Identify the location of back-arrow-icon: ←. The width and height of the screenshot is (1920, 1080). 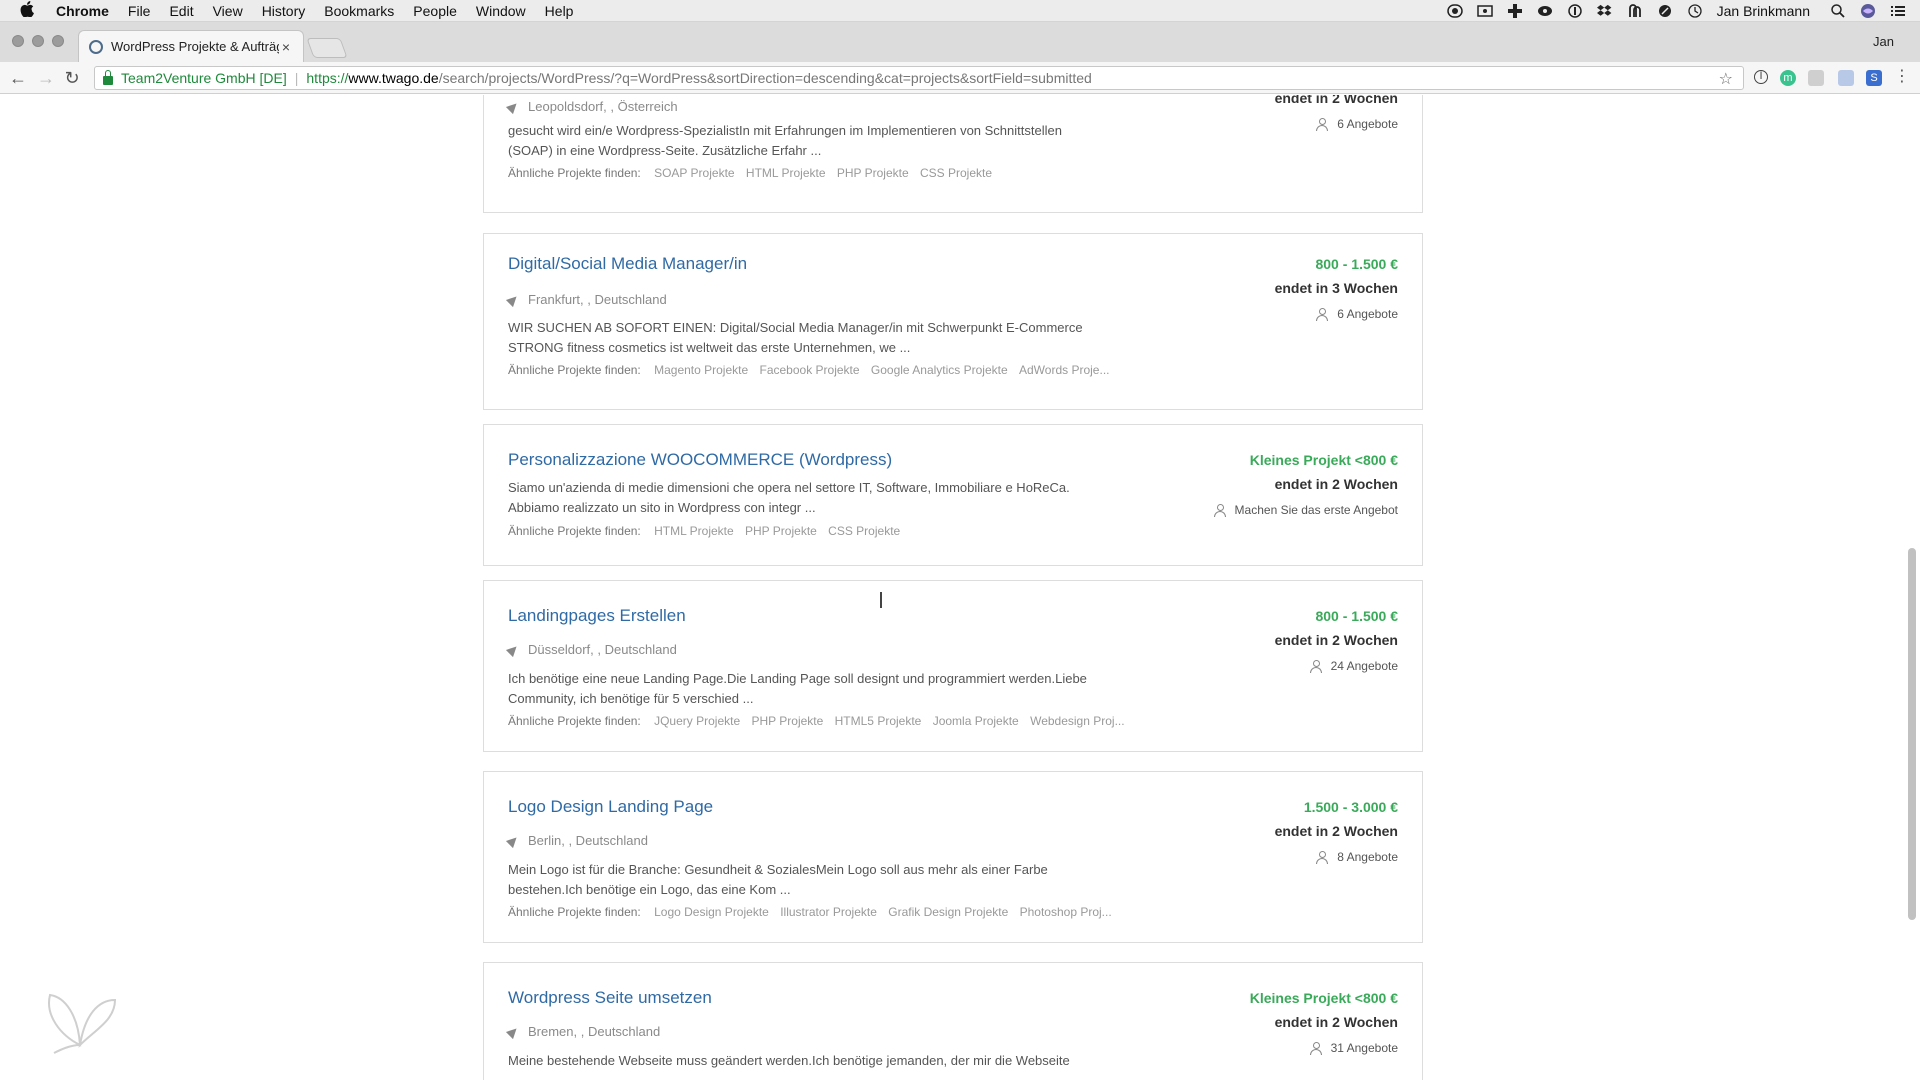
(18, 78).